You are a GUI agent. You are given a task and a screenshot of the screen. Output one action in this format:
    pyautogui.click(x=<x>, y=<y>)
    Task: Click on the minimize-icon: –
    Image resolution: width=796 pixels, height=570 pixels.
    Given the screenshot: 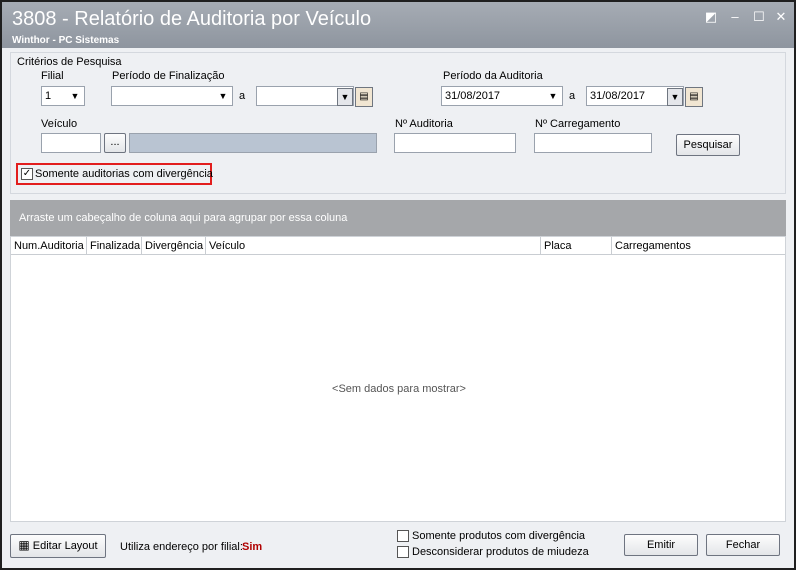 What is the action you would take?
    pyautogui.click(x=735, y=17)
    